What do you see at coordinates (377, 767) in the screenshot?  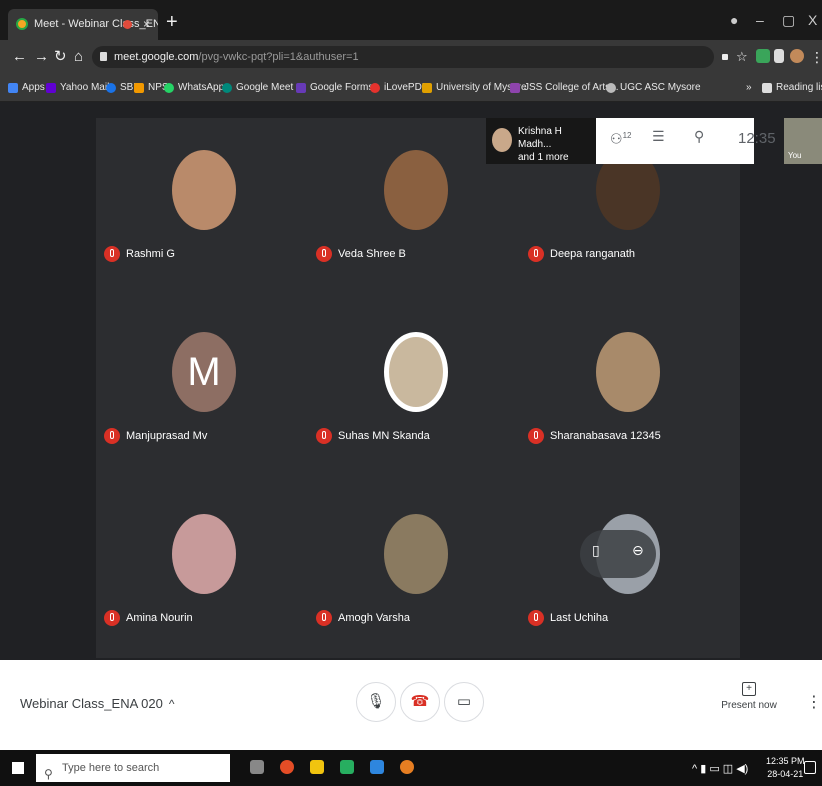 I see `store-taskbar-icon` at bounding box center [377, 767].